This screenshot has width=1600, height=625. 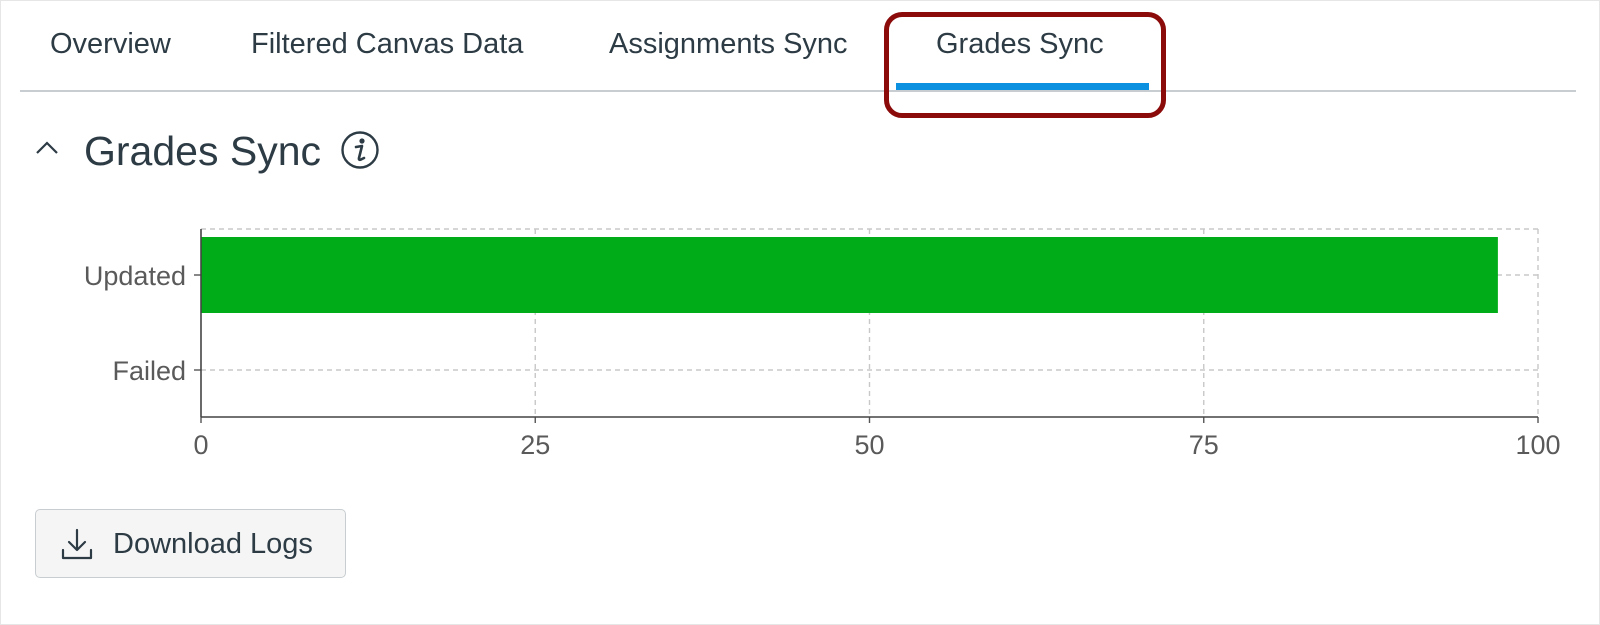 What do you see at coordinates (1537, 445) in the screenshot?
I see `x-tick-label: 100` at bounding box center [1537, 445].